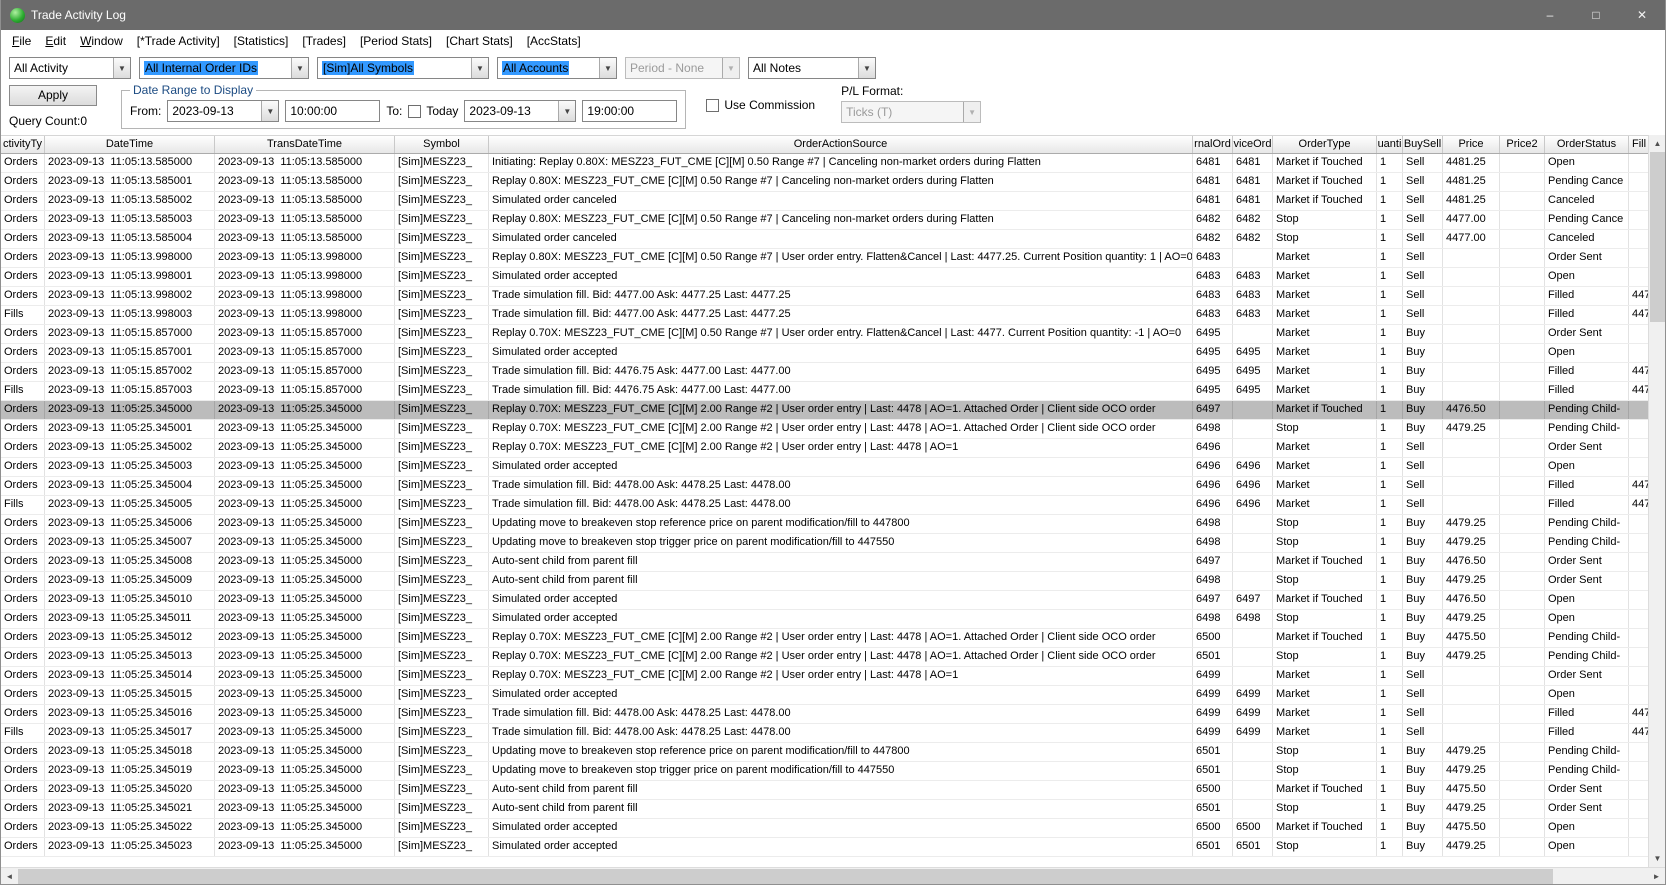 The width and height of the screenshot is (1666, 885). What do you see at coordinates (305, 144) in the screenshot?
I see `column-header-transdatetime: TransDateTime` at bounding box center [305, 144].